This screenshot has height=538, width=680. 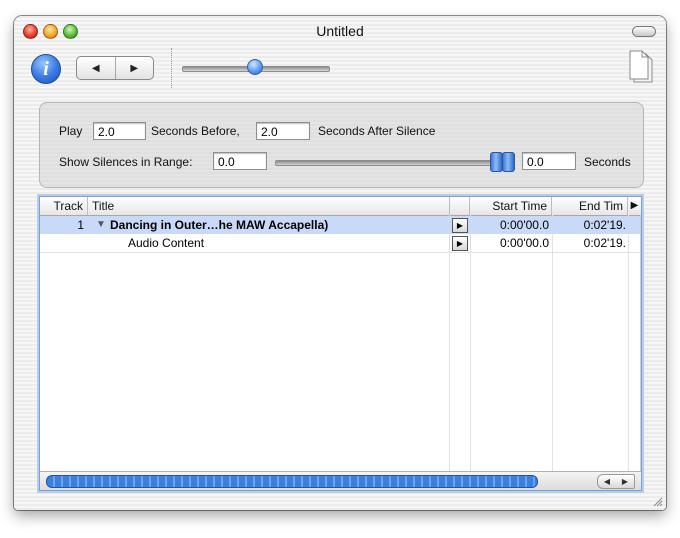 I want to click on column-header-track: Track, so click(x=64, y=206).